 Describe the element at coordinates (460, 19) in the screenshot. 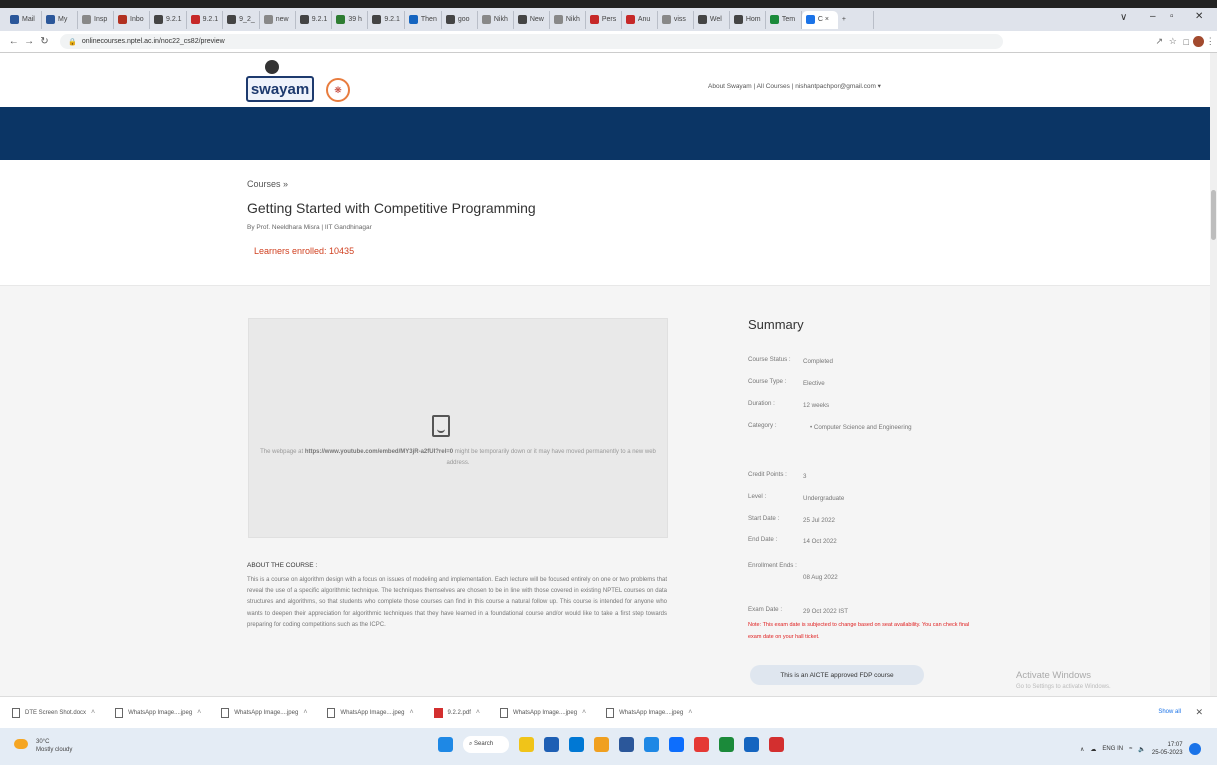

I see `browser-tab: goo` at that location.